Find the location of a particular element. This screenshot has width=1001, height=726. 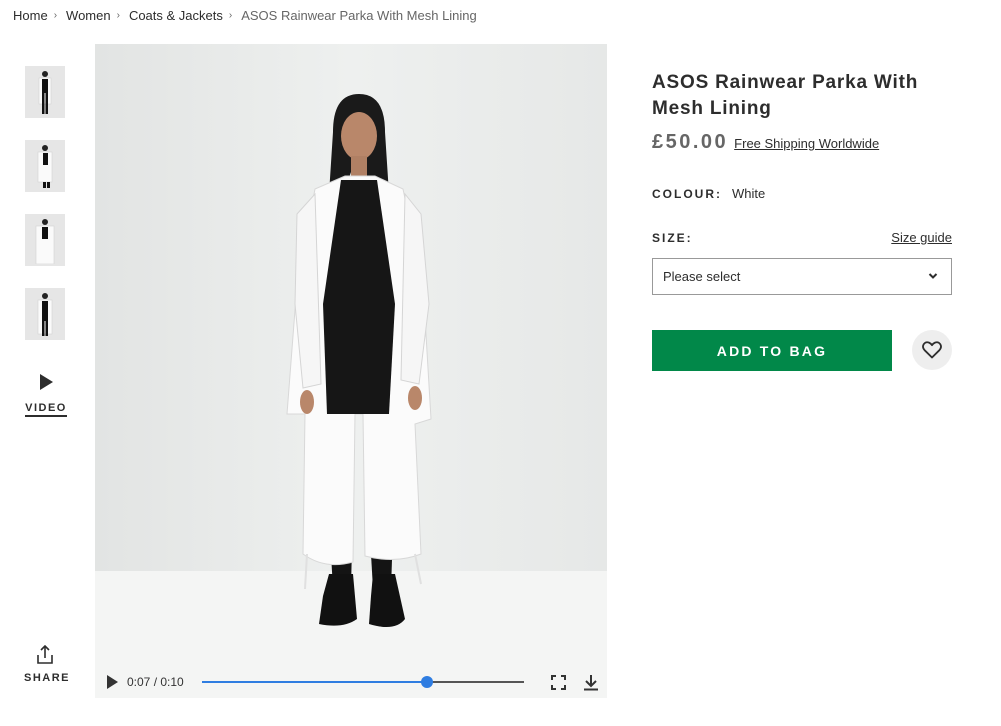

video-progress-fill is located at coordinates (314, 682).